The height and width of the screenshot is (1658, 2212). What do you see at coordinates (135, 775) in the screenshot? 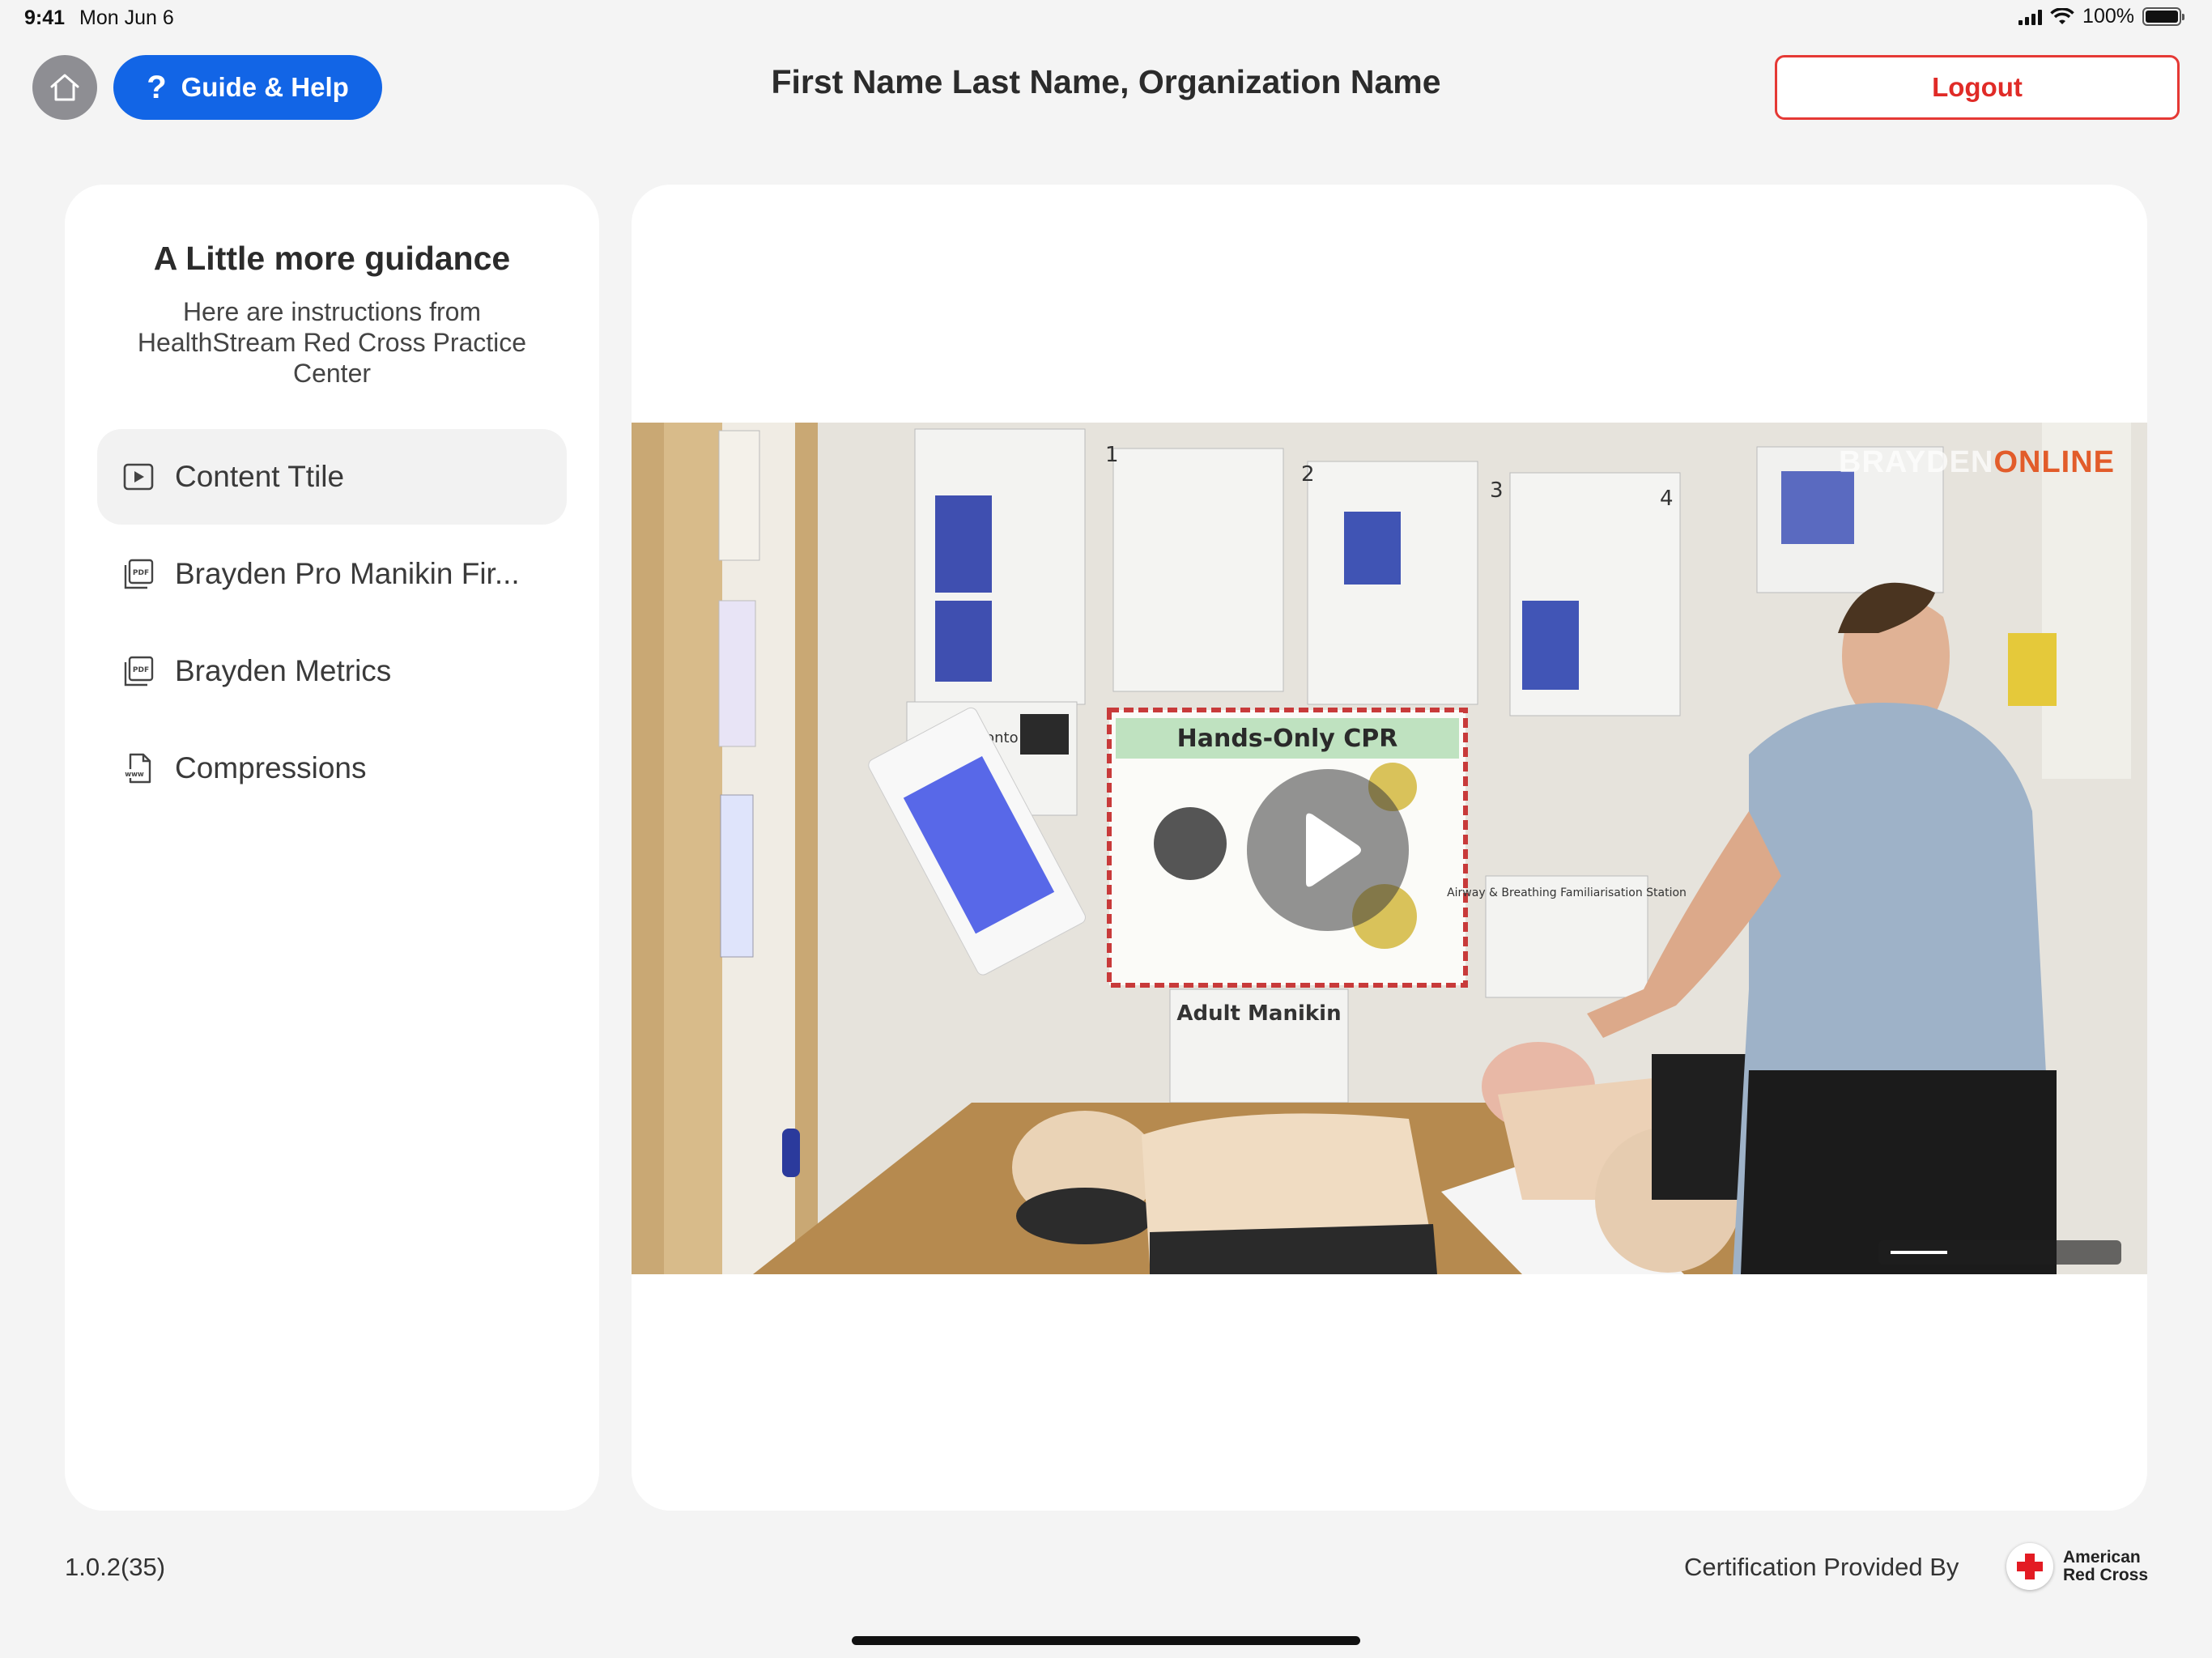
I see `svg-text: www` at bounding box center [135, 775].